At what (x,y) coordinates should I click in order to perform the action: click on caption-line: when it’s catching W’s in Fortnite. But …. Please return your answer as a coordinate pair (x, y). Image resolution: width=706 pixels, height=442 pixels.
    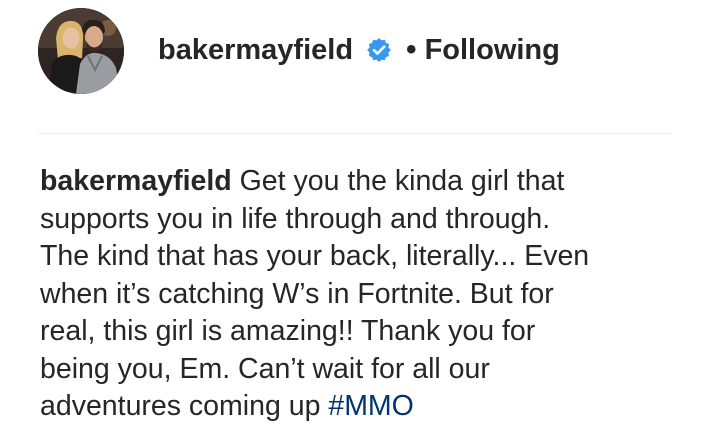
    Looking at the image, I should click on (297, 293).